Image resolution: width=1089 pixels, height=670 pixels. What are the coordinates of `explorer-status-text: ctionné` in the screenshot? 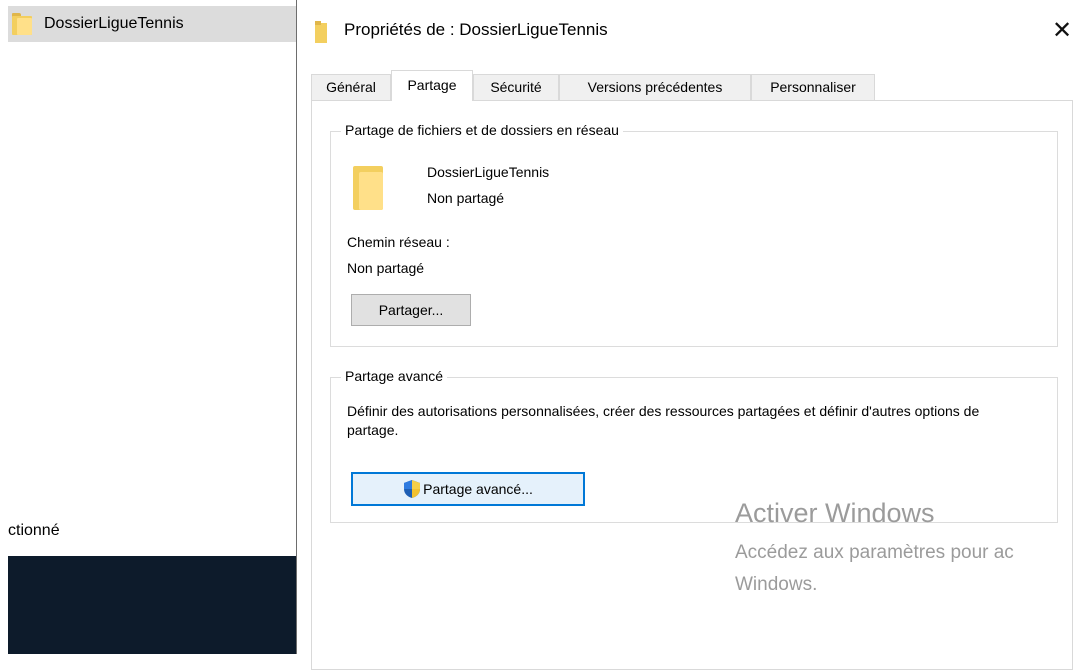 It's located at (34, 530).